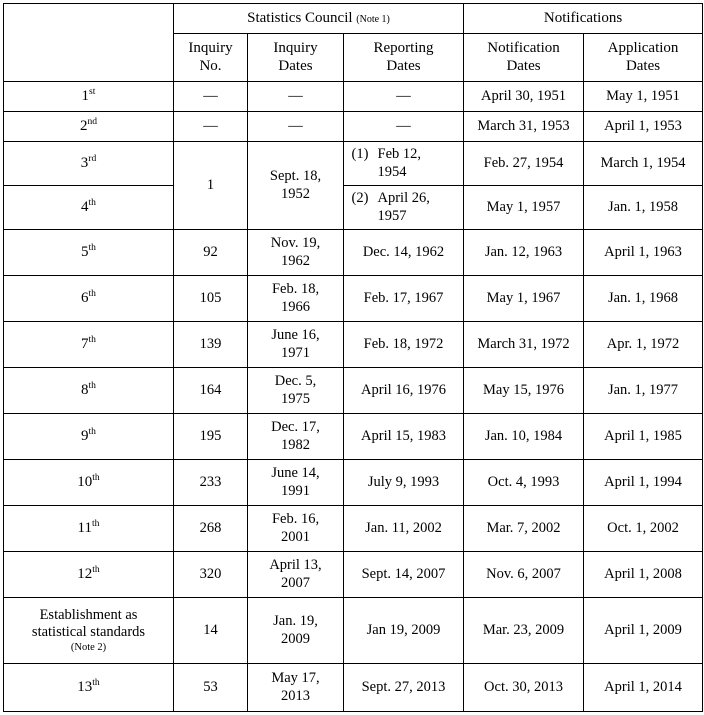  I want to click on column-header-notification-dates-line2: Dates, so click(523, 65).